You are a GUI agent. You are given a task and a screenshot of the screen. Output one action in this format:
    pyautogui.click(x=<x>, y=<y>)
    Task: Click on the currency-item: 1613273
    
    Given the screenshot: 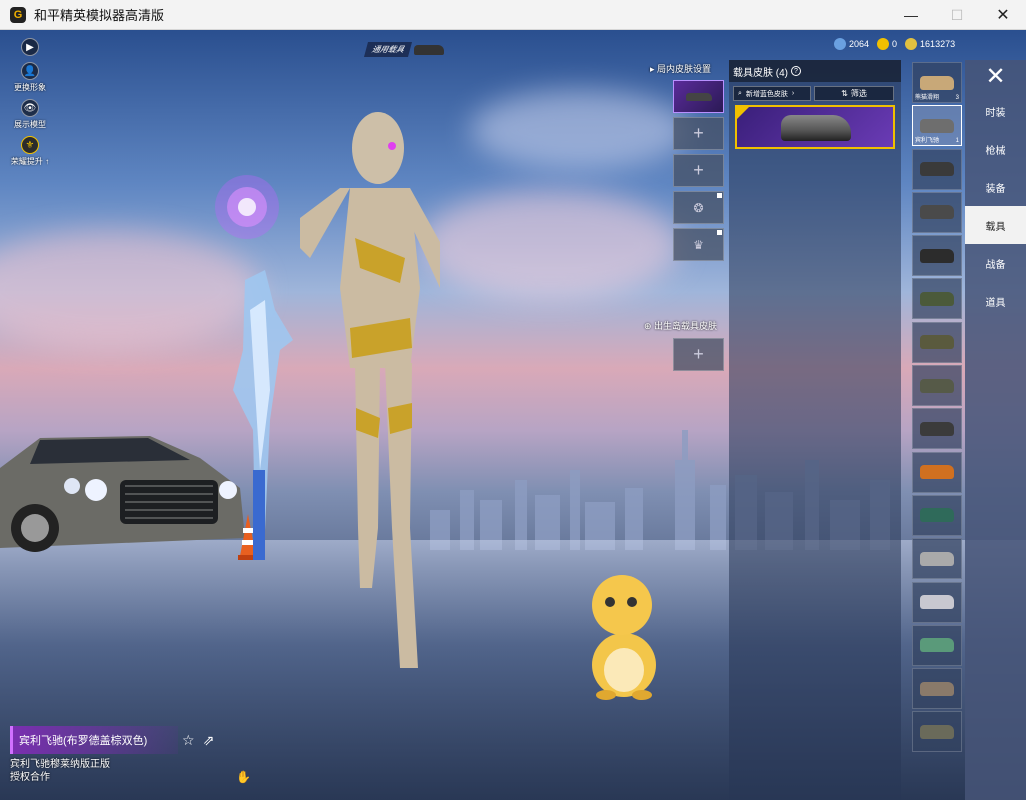 What is the action you would take?
    pyautogui.click(x=930, y=44)
    